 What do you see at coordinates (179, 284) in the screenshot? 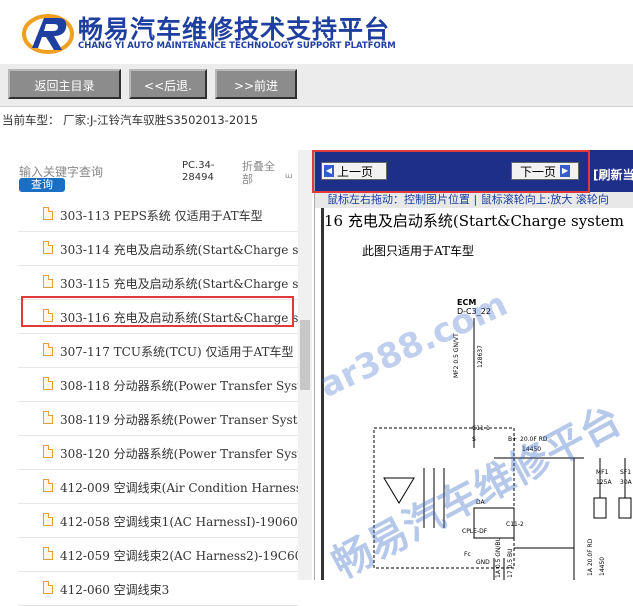
I see `list-item-label: 303-115 充电及启动系统(Start&Charge system` at bounding box center [179, 284].